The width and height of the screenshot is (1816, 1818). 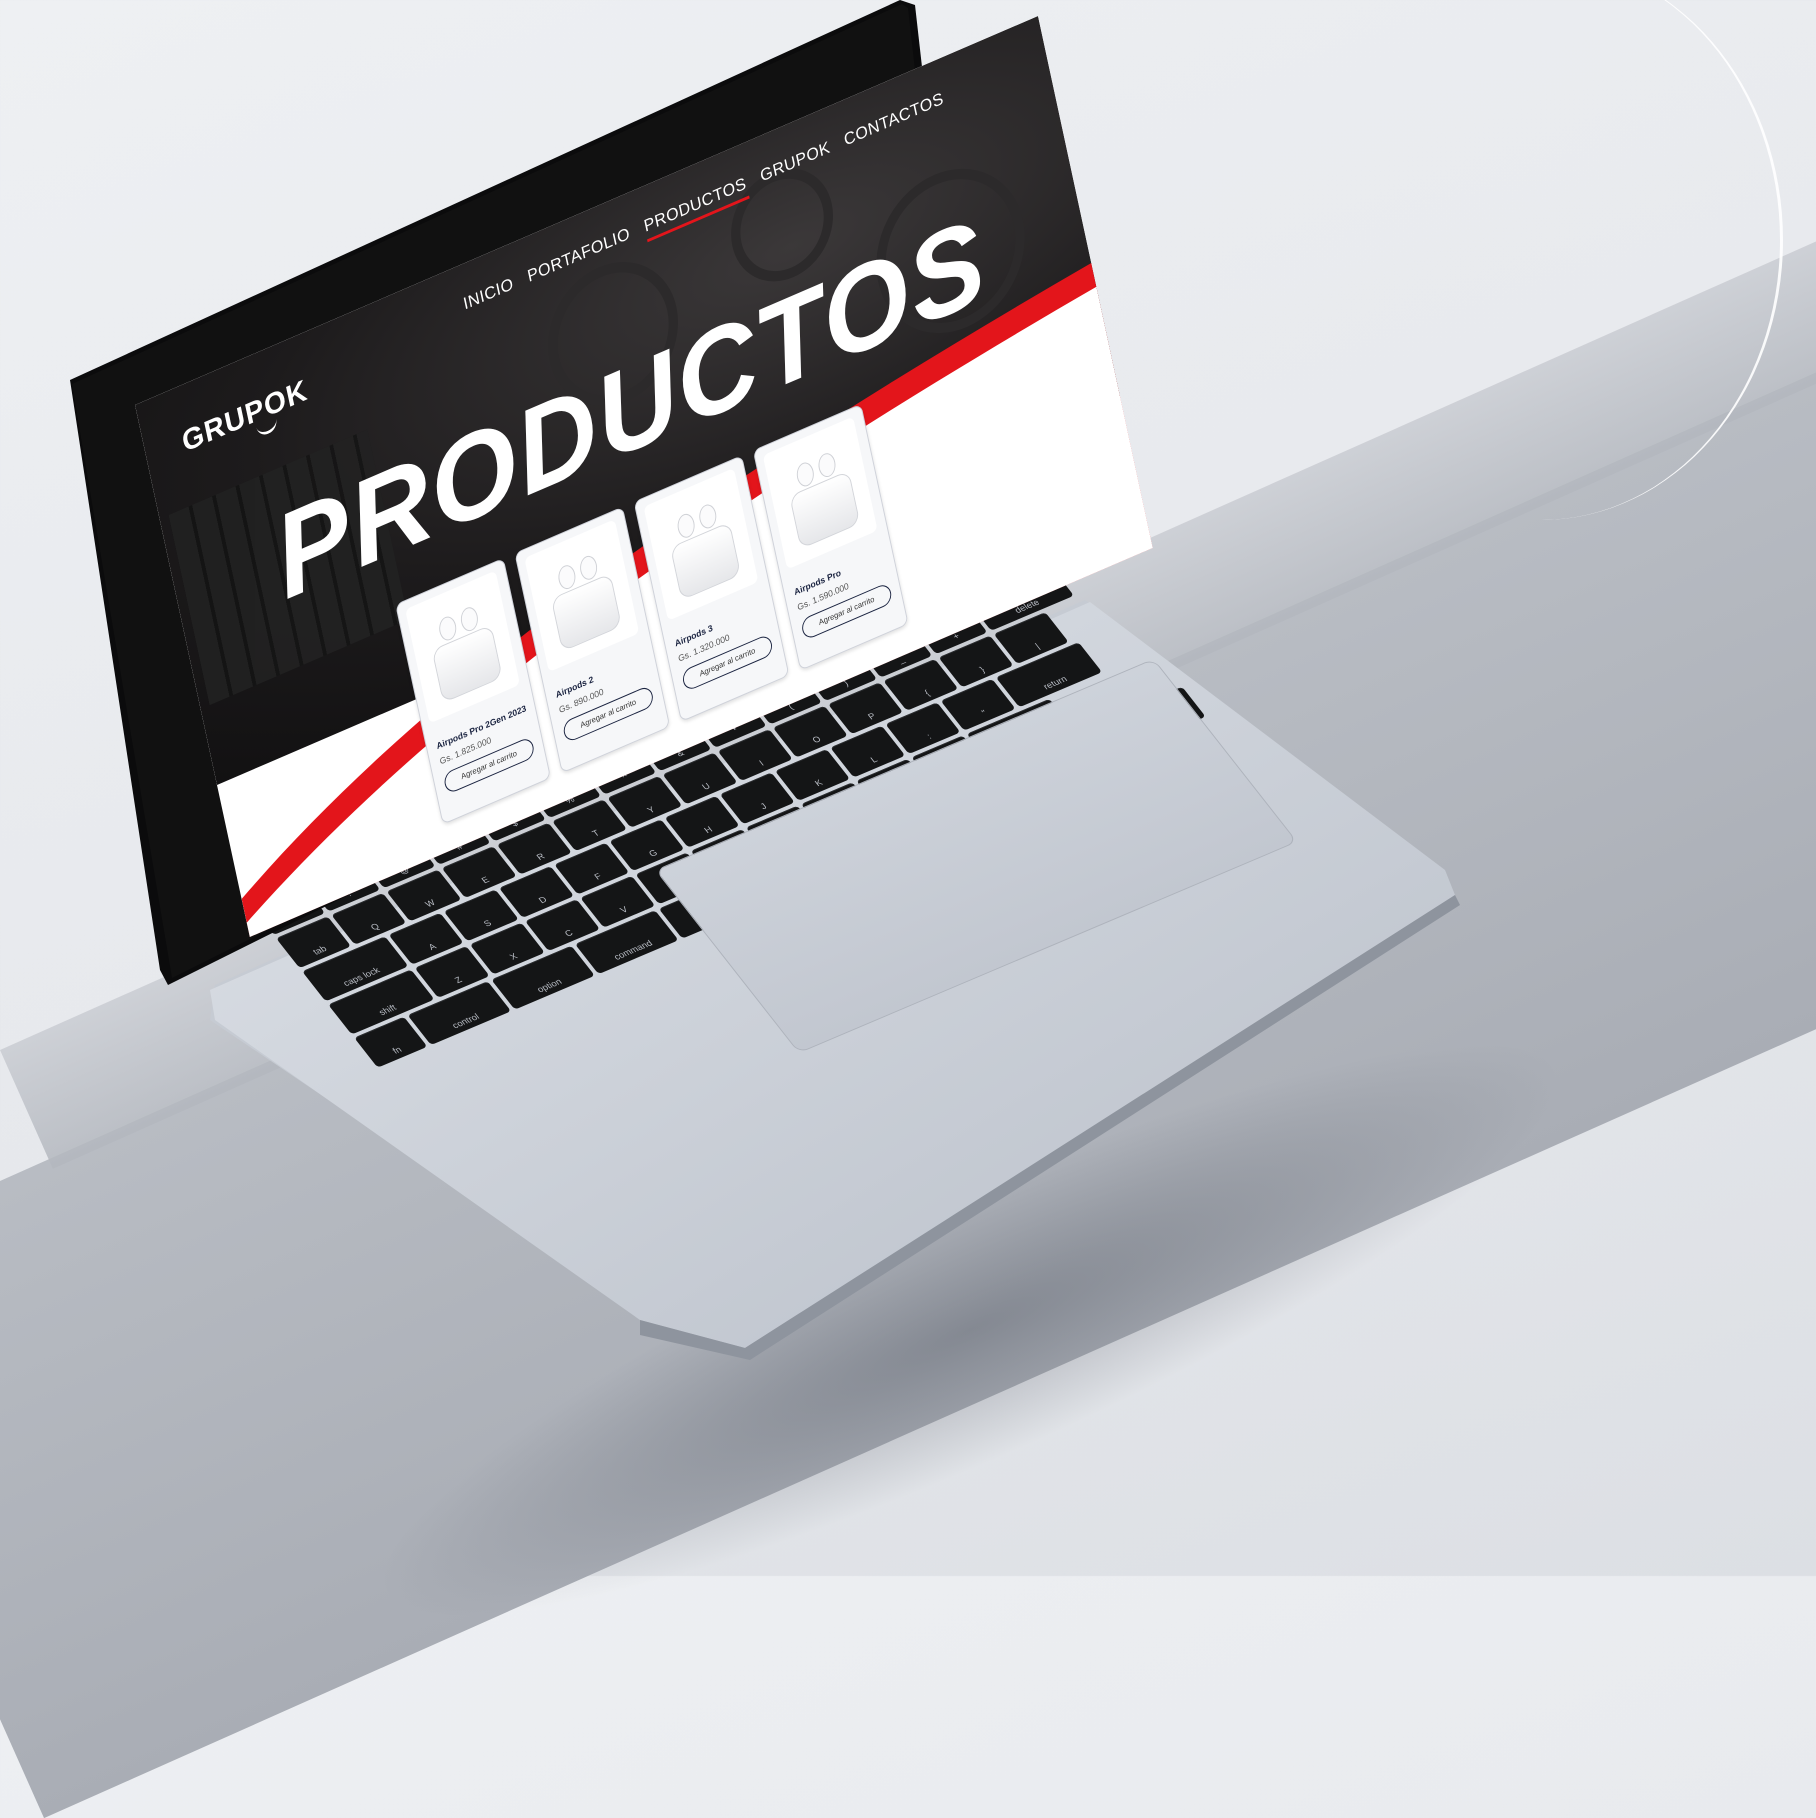 I want to click on add-to-cart-button: Agregar al carrito, so click(x=608, y=714).